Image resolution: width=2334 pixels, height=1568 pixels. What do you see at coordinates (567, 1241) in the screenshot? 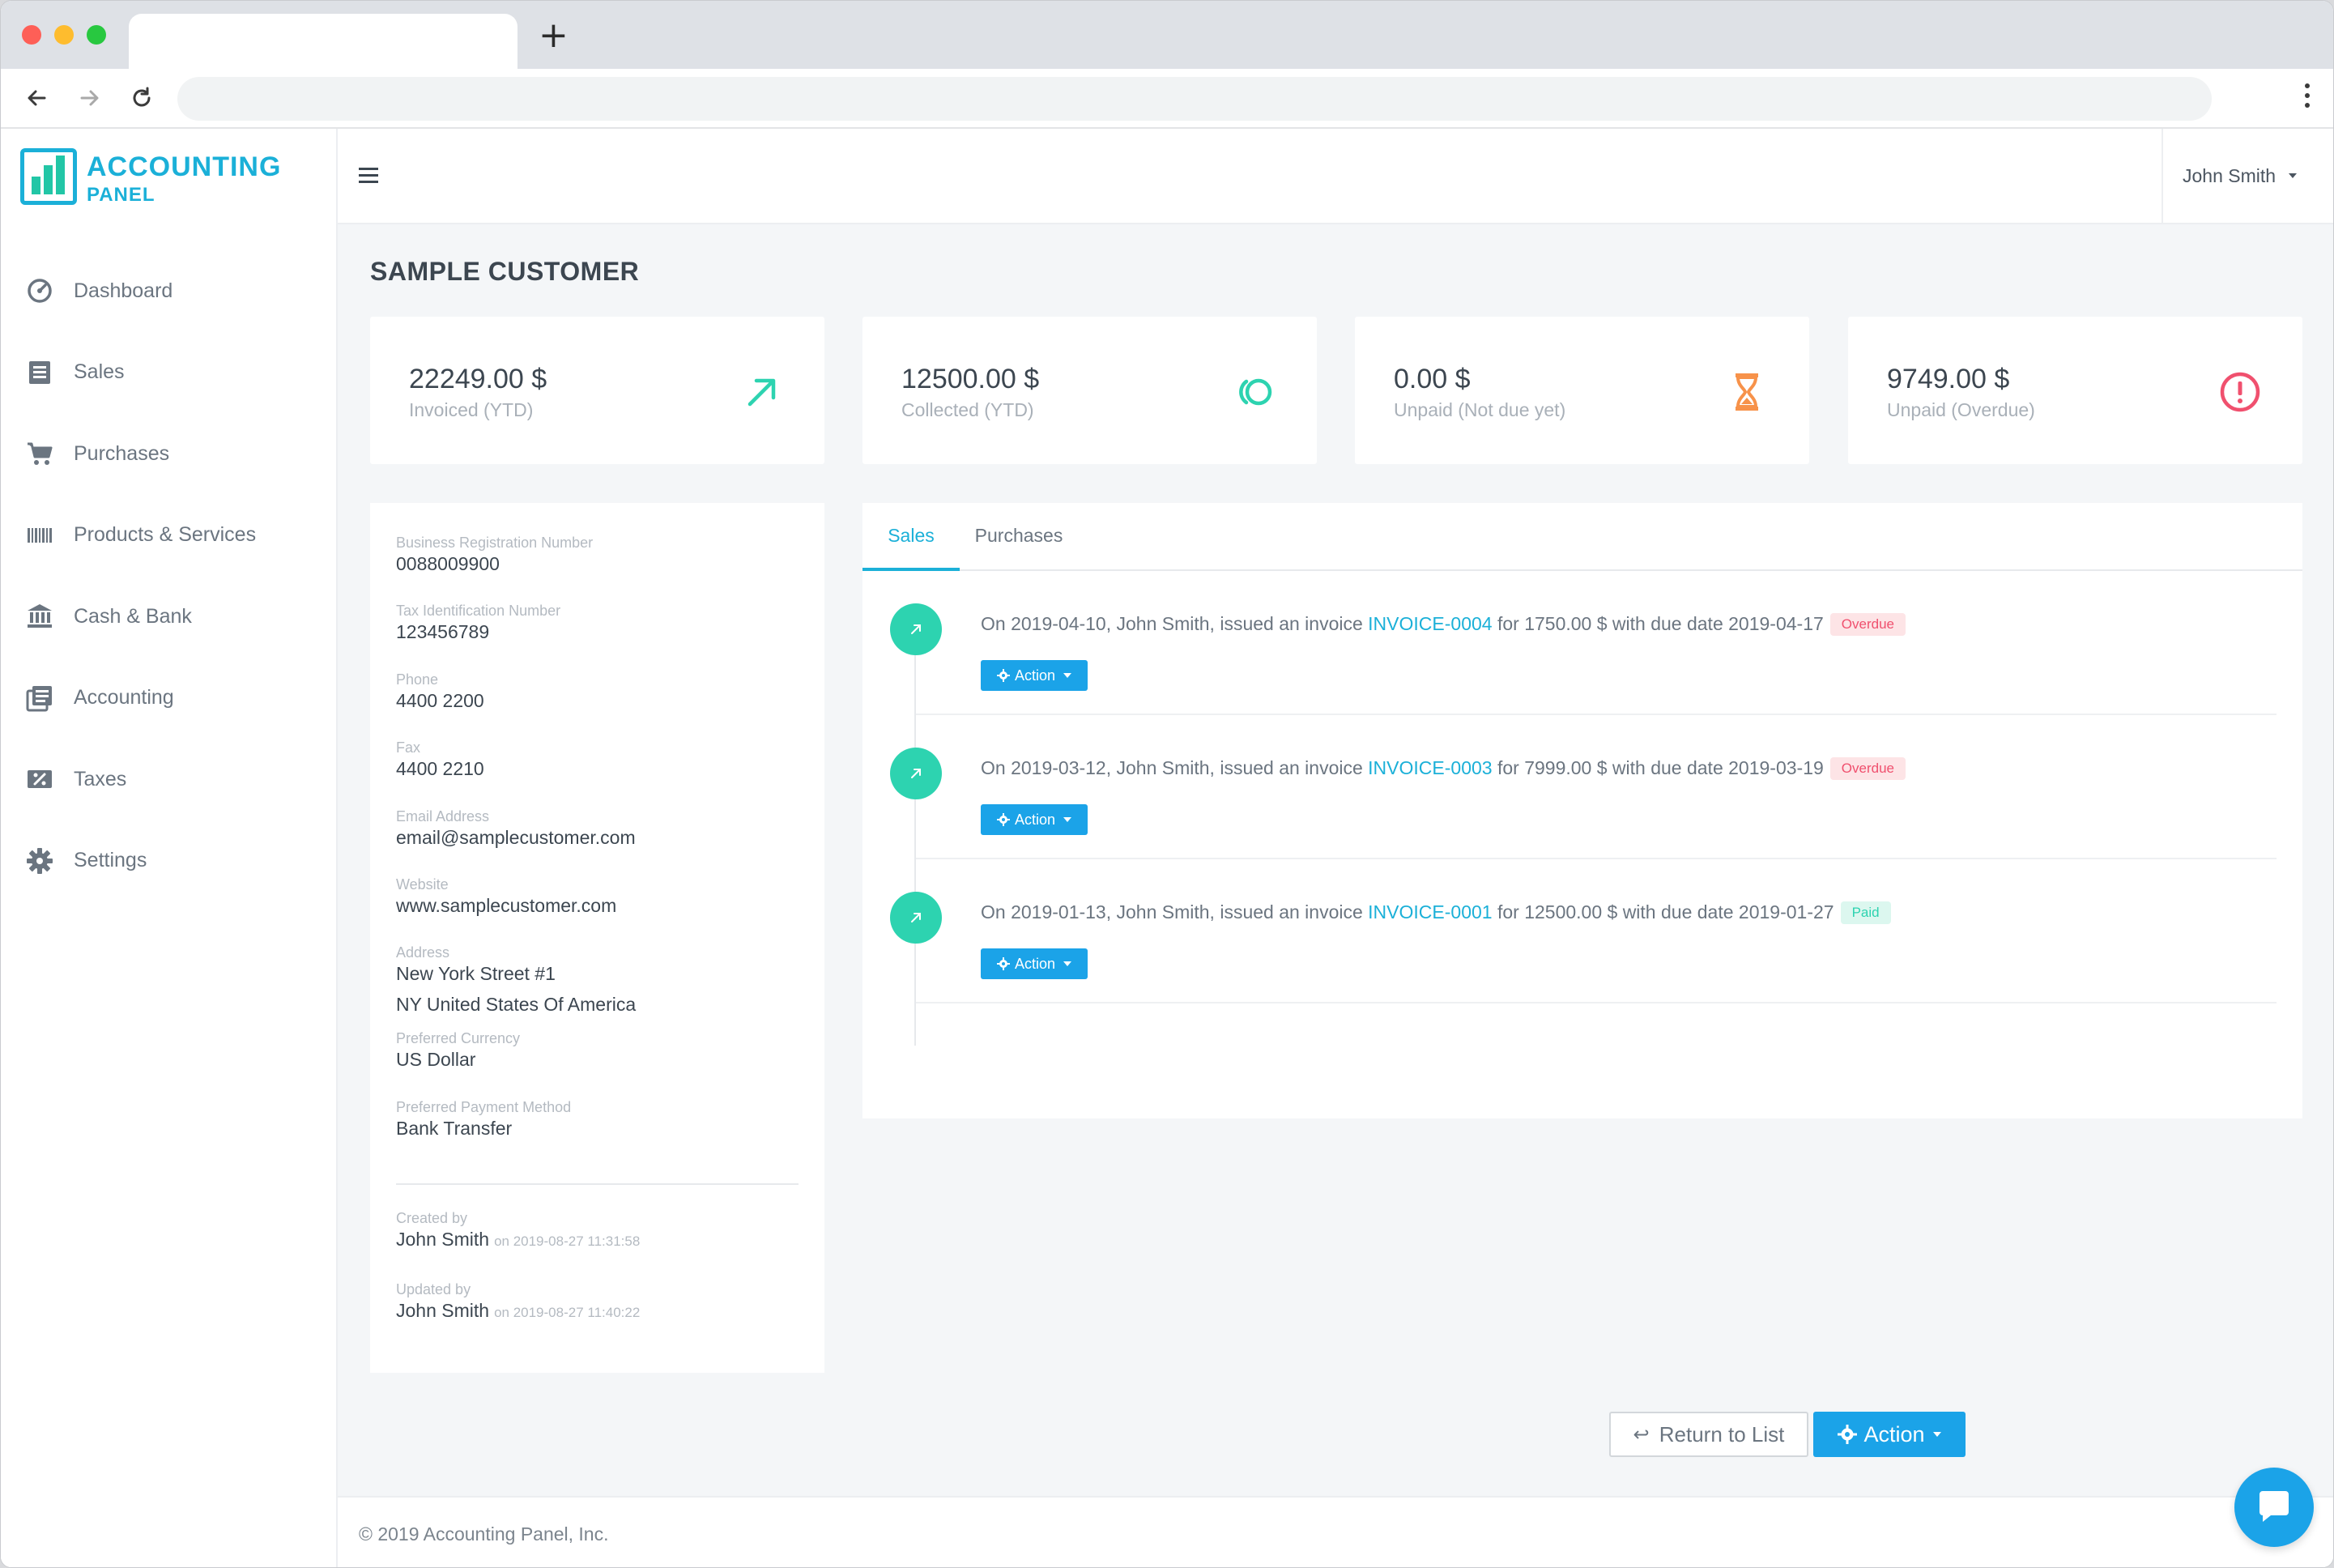
I see `created-at: on 2019-08-27 11:31:58` at bounding box center [567, 1241].